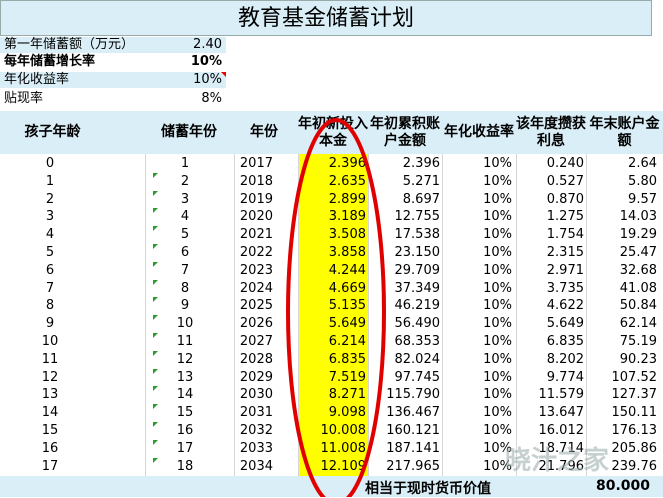  What do you see at coordinates (336, 307) in the screenshot?
I see `red-ellipse-annotation` at bounding box center [336, 307].